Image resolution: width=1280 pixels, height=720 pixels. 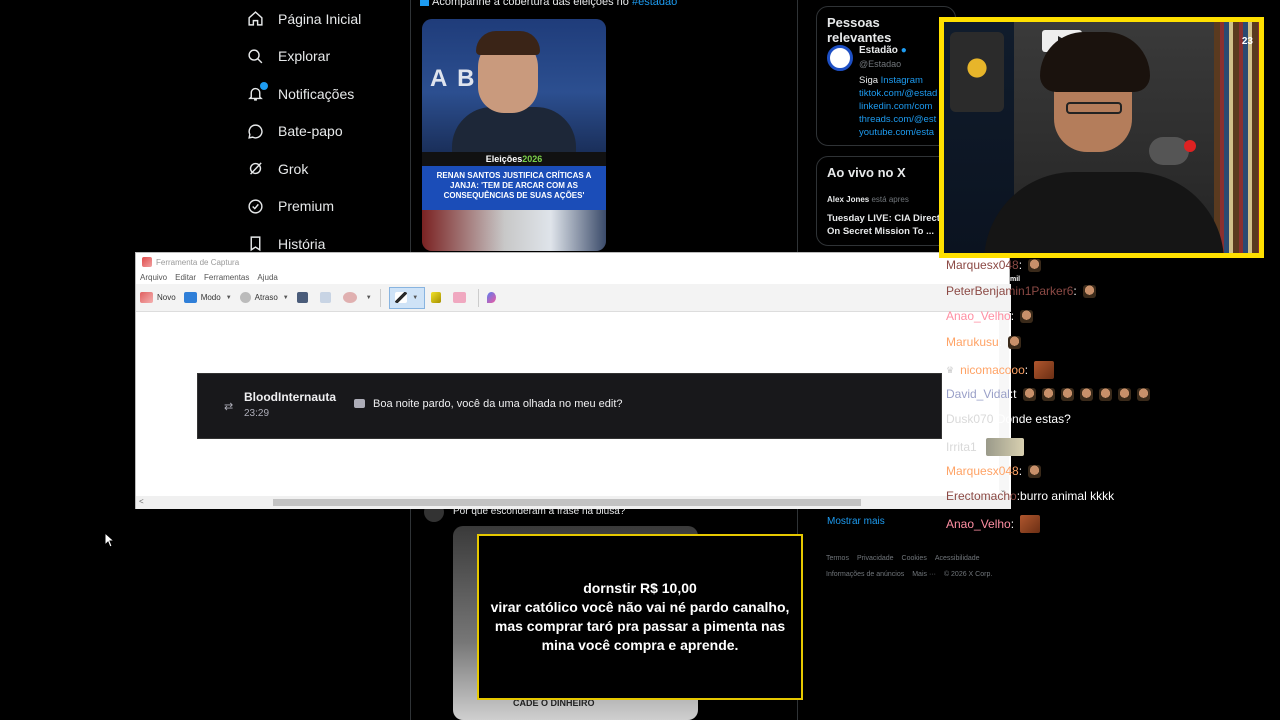 What do you see at coordinates (1169, 151) in the screenshot?
I see `microphone-icon` at bounding box center [1169, 151].